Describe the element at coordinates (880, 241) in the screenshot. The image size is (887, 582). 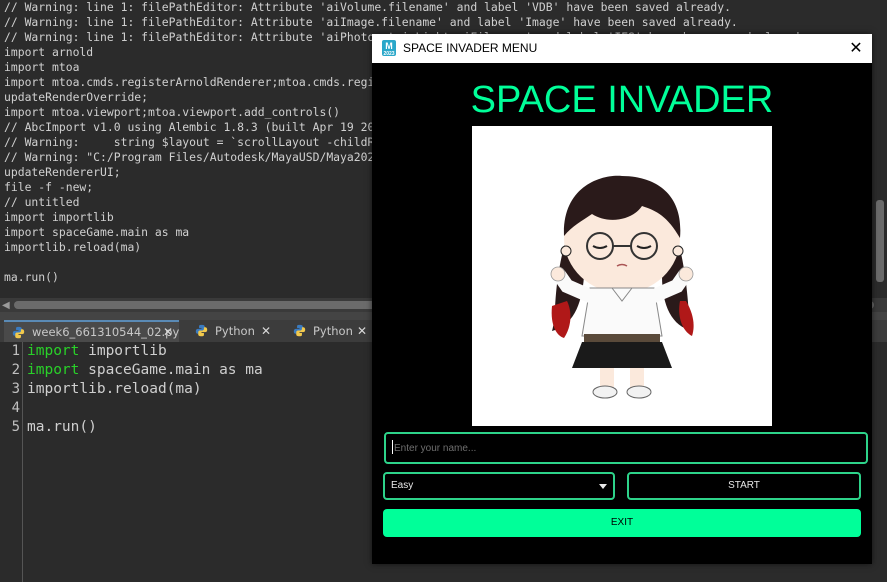
I see `output-vertical-scrollbar` at that location.